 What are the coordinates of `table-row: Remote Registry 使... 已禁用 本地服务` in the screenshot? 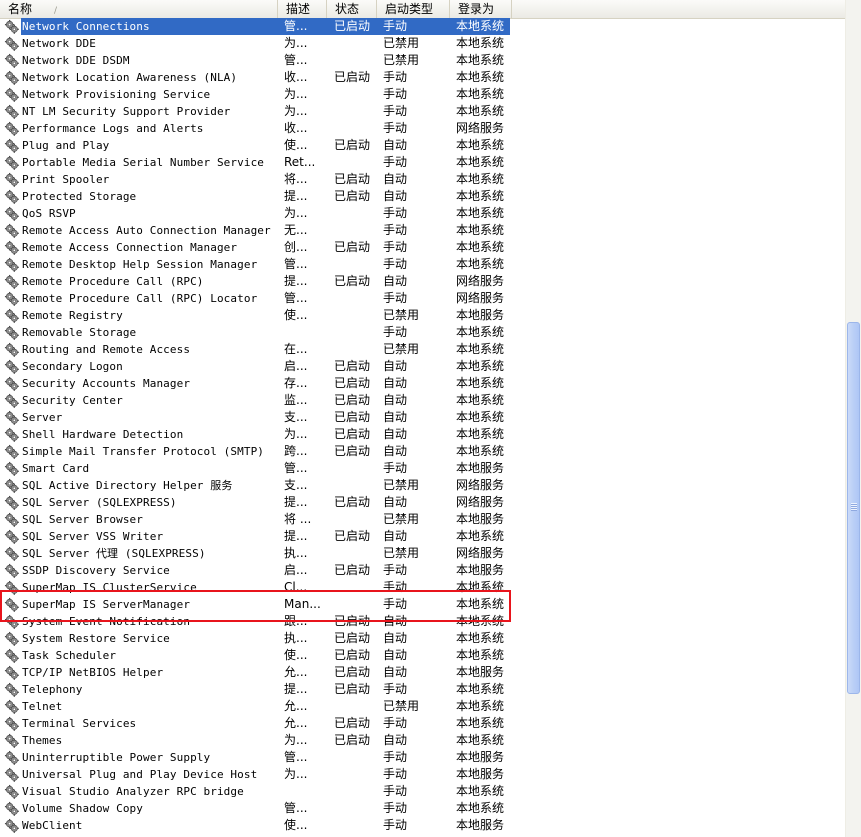 It's located at (422, 315).